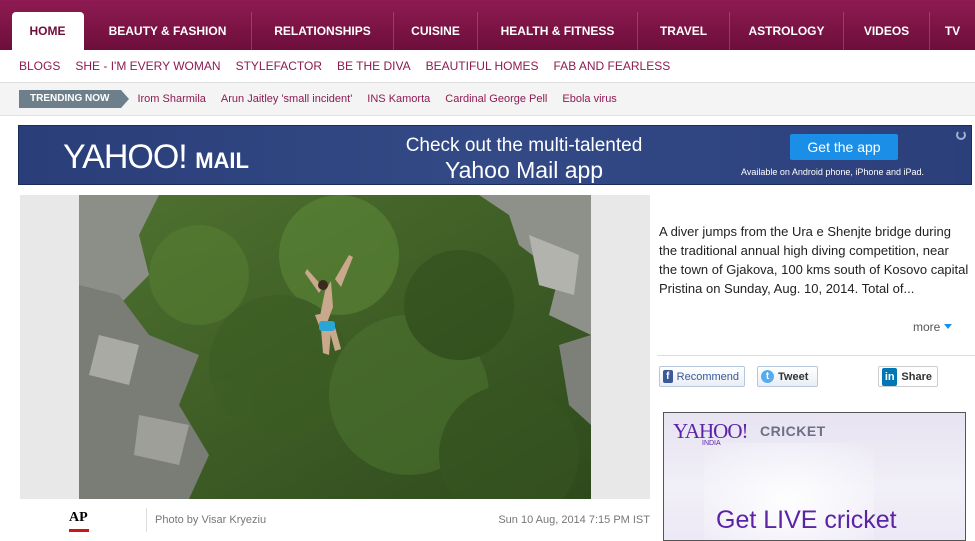  Describe the element at coordinates (436, 31) in the screenshot. I see `tab-cuisine: CUISINE` at that location.